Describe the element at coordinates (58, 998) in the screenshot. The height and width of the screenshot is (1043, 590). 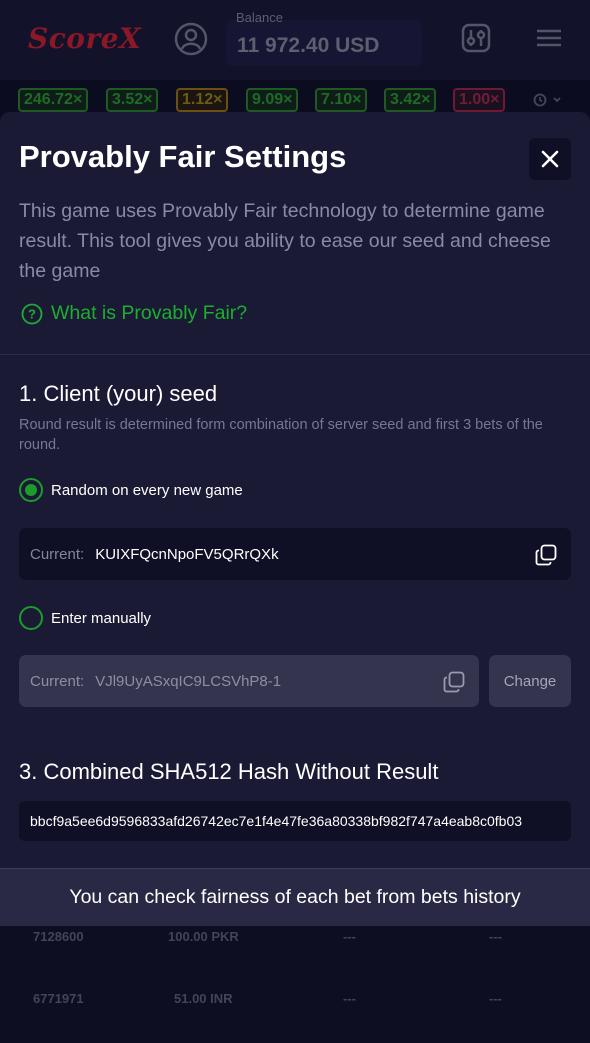
I see `bet-id: 6771971` at that location.